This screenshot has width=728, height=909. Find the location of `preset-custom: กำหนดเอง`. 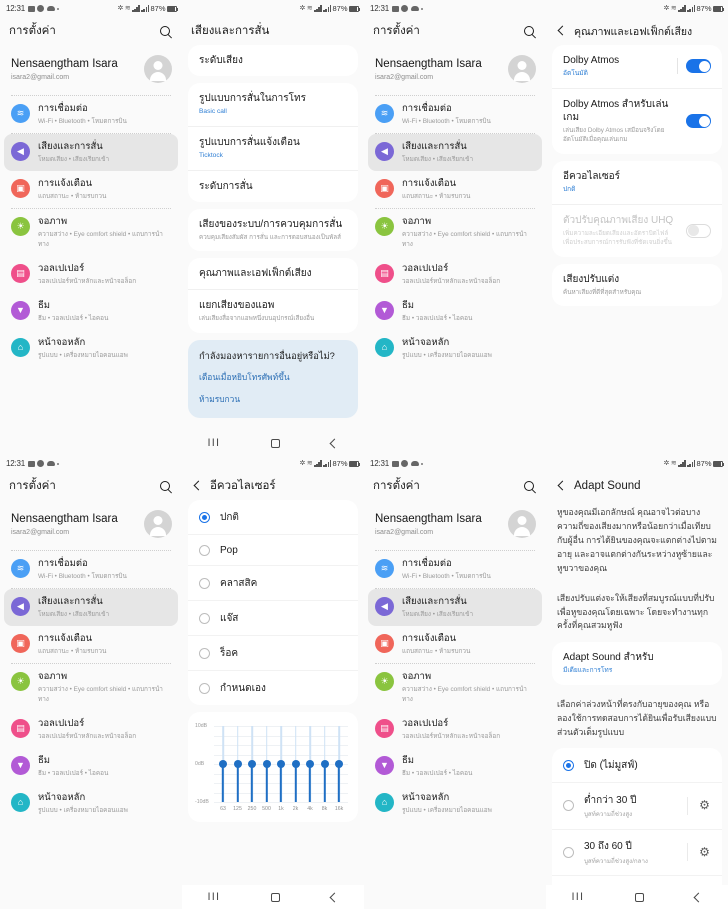

preset-custom: กำหนดเอง is located at coordinates (273, 687).